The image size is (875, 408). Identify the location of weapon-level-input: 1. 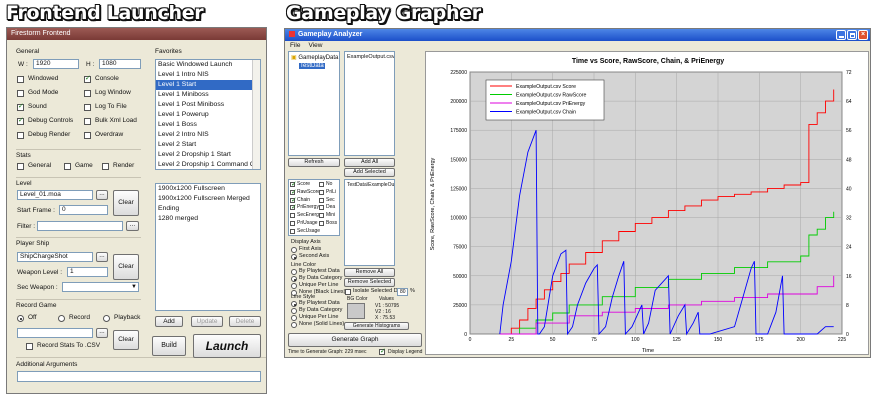
(87, 272).